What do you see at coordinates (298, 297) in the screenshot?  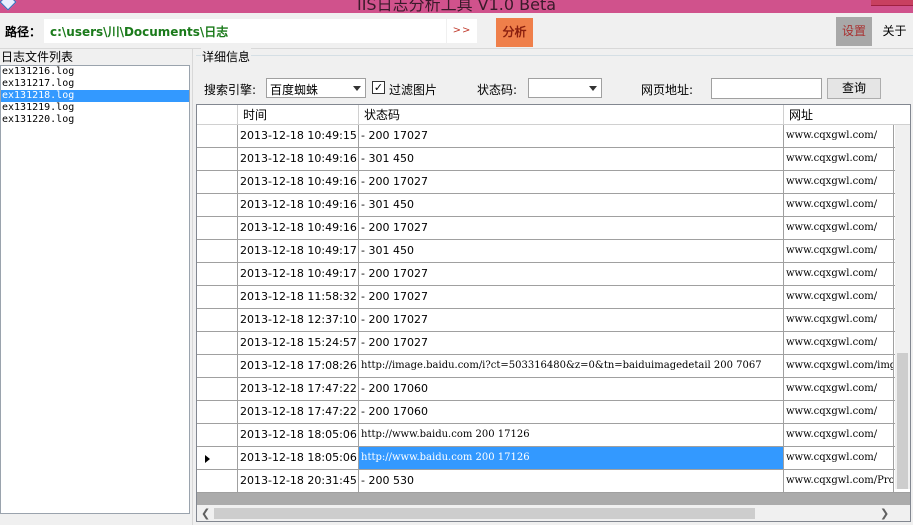 I see `cell-time: 2013-12-18 11:58:32` at bounding box center [298, 297].